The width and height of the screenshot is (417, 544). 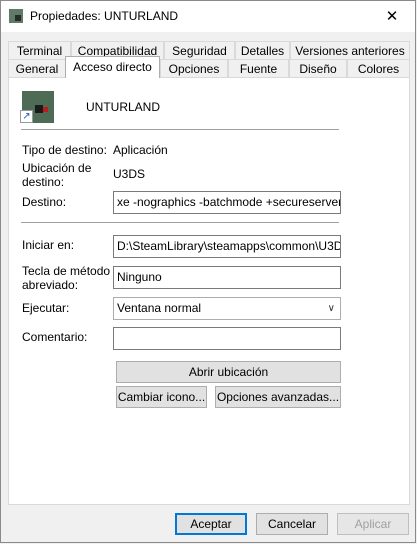 I want to click on title-bar: Propiedades: UNTURLAND ✕, so click(x=208, y=16).